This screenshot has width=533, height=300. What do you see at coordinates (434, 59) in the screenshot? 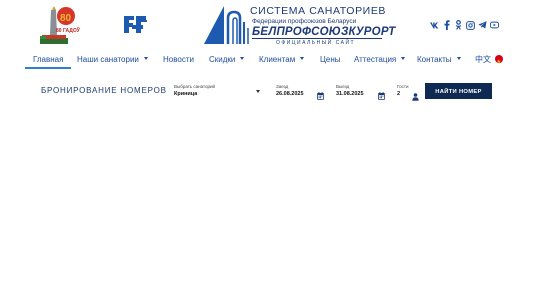
I see `nav-item-label: Контакты` at bounding box center [434, 59].